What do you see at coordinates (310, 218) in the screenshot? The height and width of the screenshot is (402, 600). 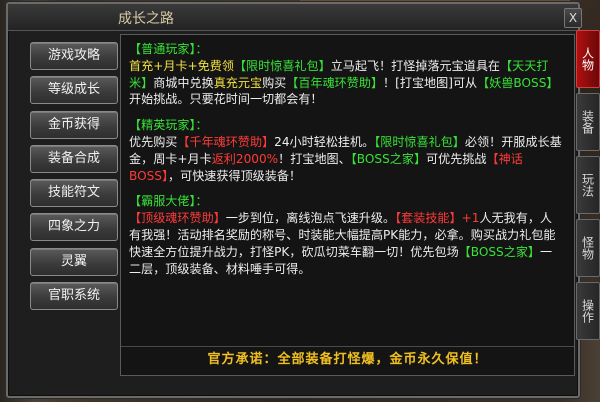 I see `guide-text: 一步到位，离线泡点飞速升级。` at bounding box center [310, 218].